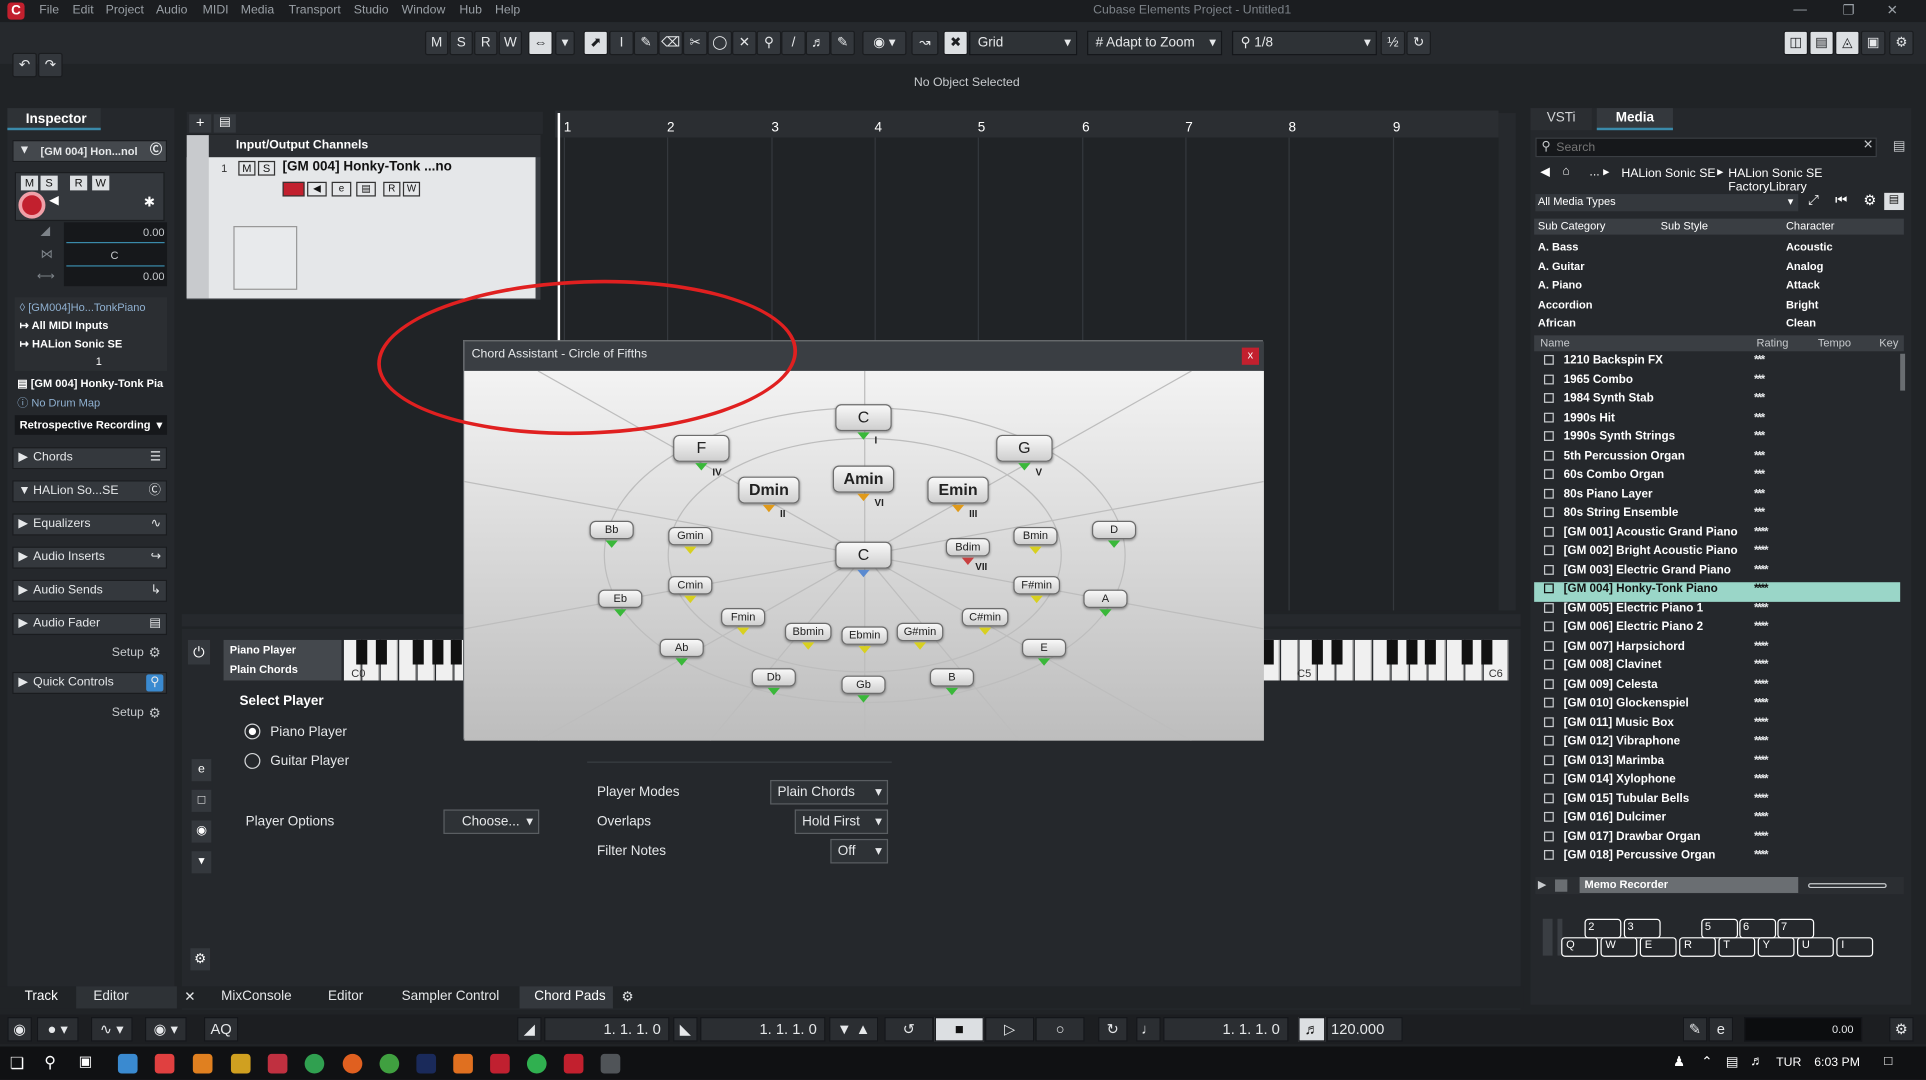 The width and height of the screenshot is (1926, 1080). I want to click on shuffle-icon: ⤢, so click(1813, 201).